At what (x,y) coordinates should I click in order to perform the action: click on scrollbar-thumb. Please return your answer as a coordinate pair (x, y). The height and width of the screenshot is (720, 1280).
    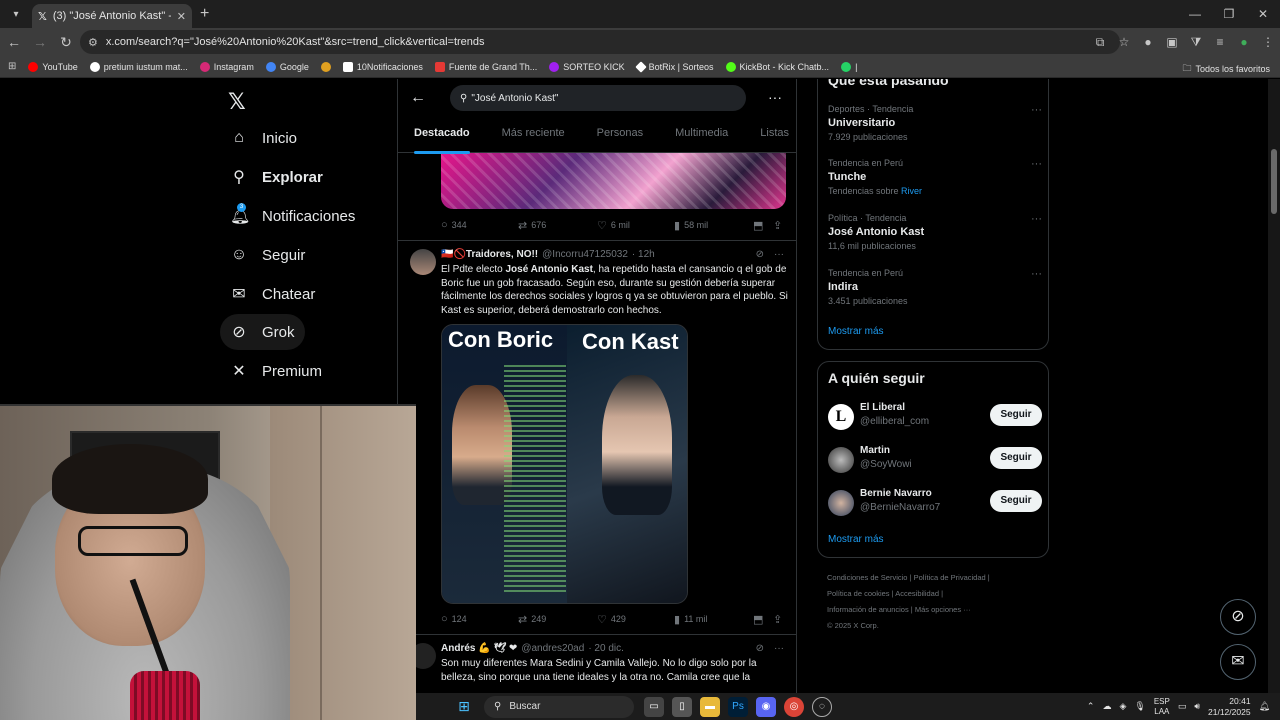
    Looking at the image, I should click on (1274, 181).